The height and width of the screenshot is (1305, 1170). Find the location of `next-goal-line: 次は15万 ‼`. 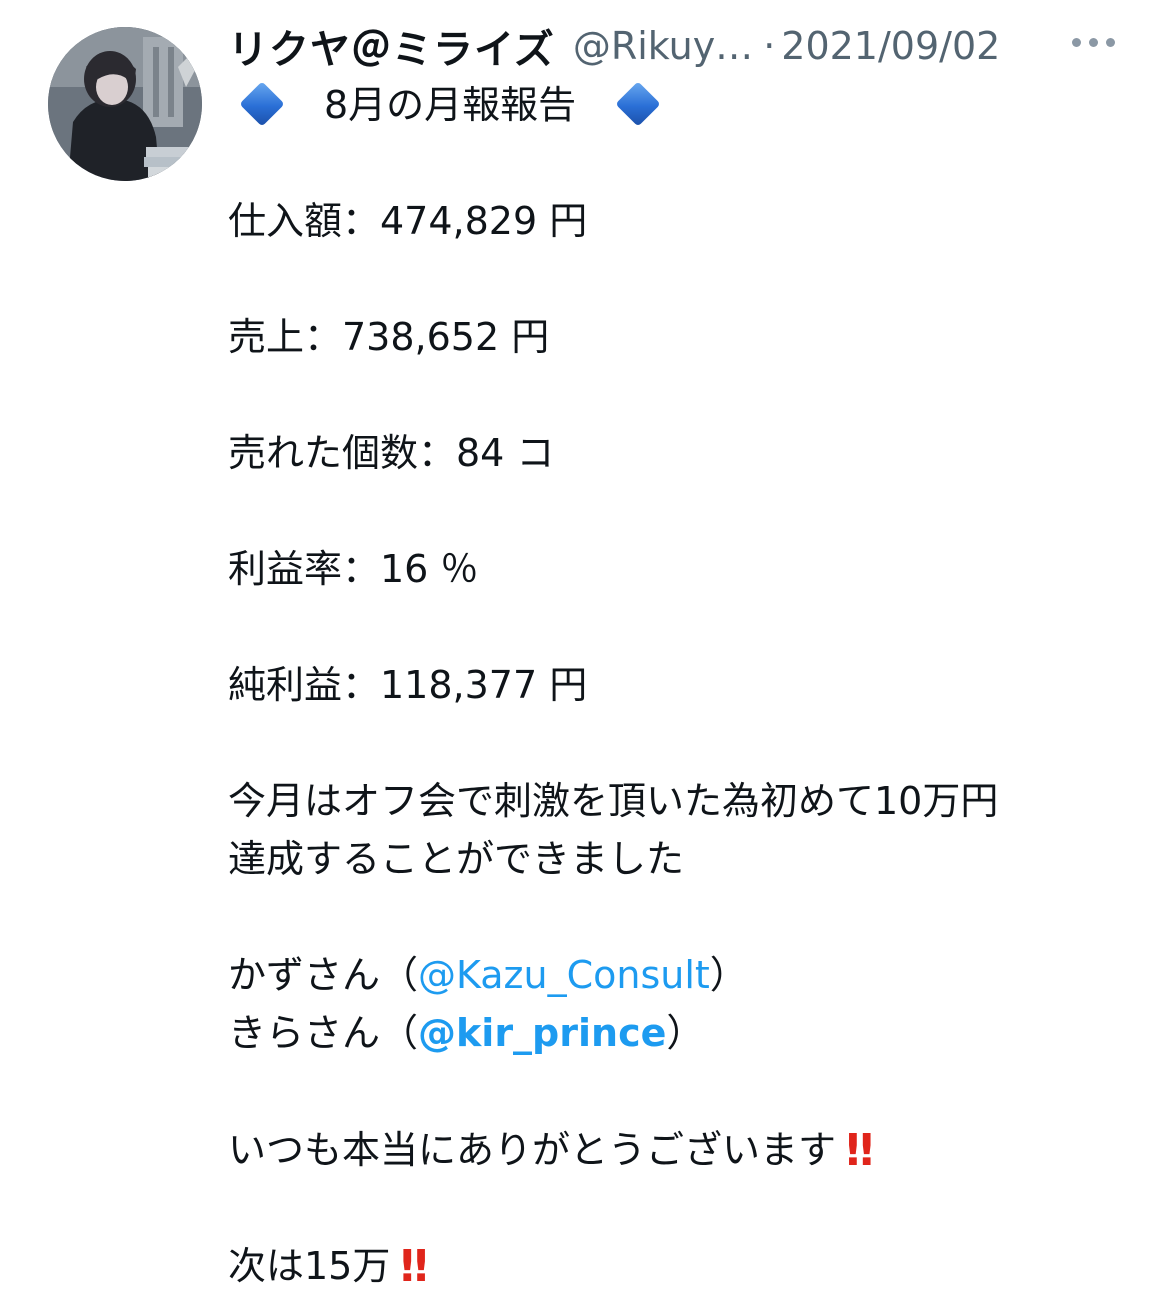

next-goal-line: 次は15万 ‼ is located at coordinates (678, 1265).